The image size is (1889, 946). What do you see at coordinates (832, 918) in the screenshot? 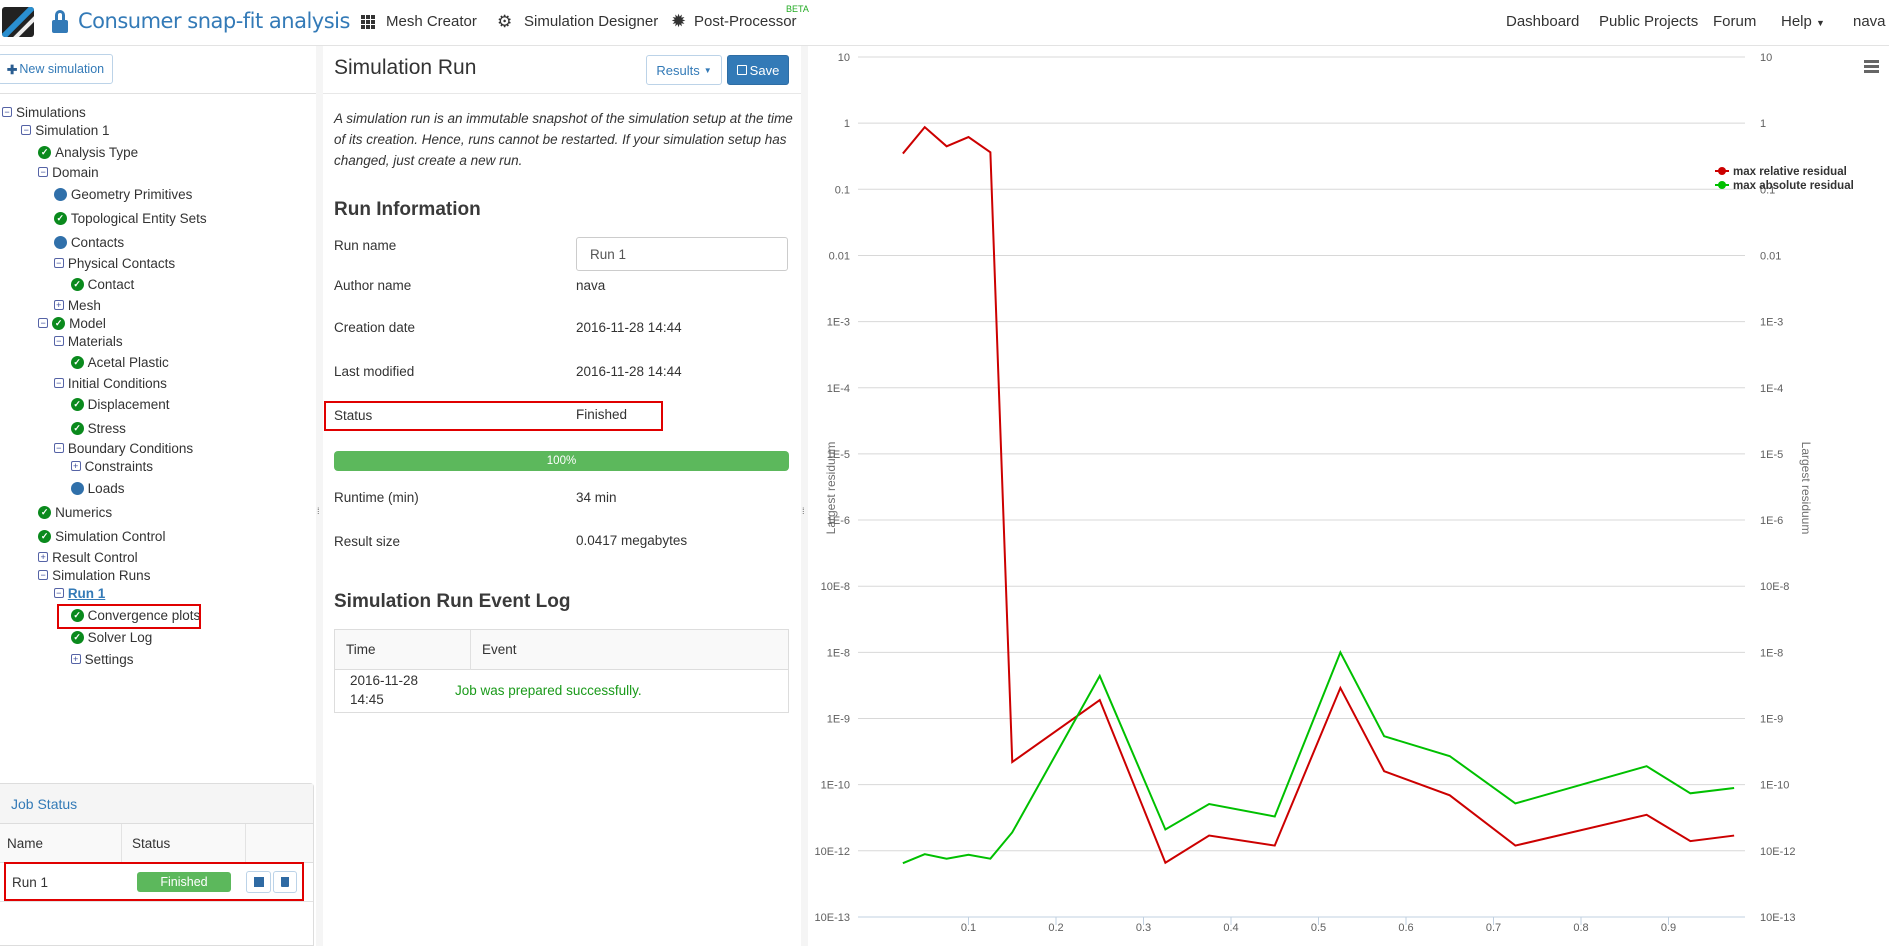
I see `y-tick-label-left: 10E-13` at bounding box center [832, 918].